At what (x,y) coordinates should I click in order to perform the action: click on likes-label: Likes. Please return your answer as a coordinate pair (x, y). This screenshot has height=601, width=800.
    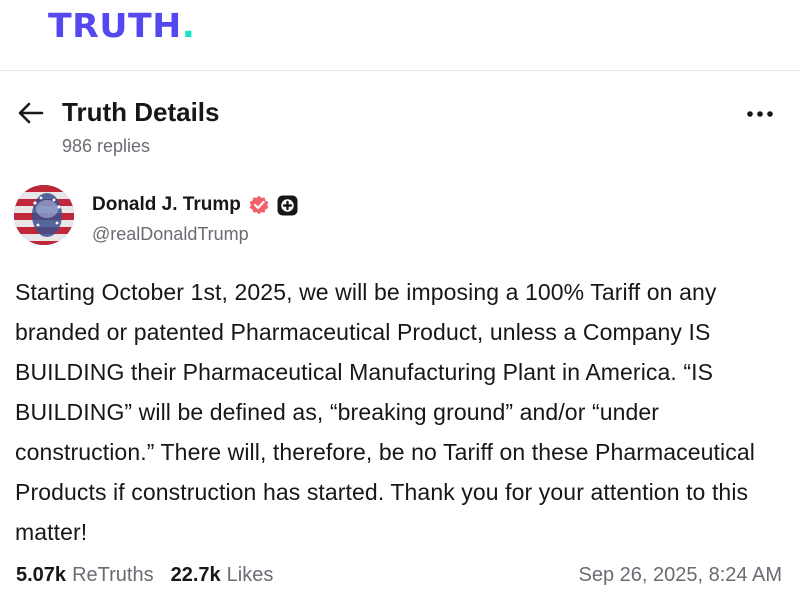
    Looking at the image, I should click on (250, 575).